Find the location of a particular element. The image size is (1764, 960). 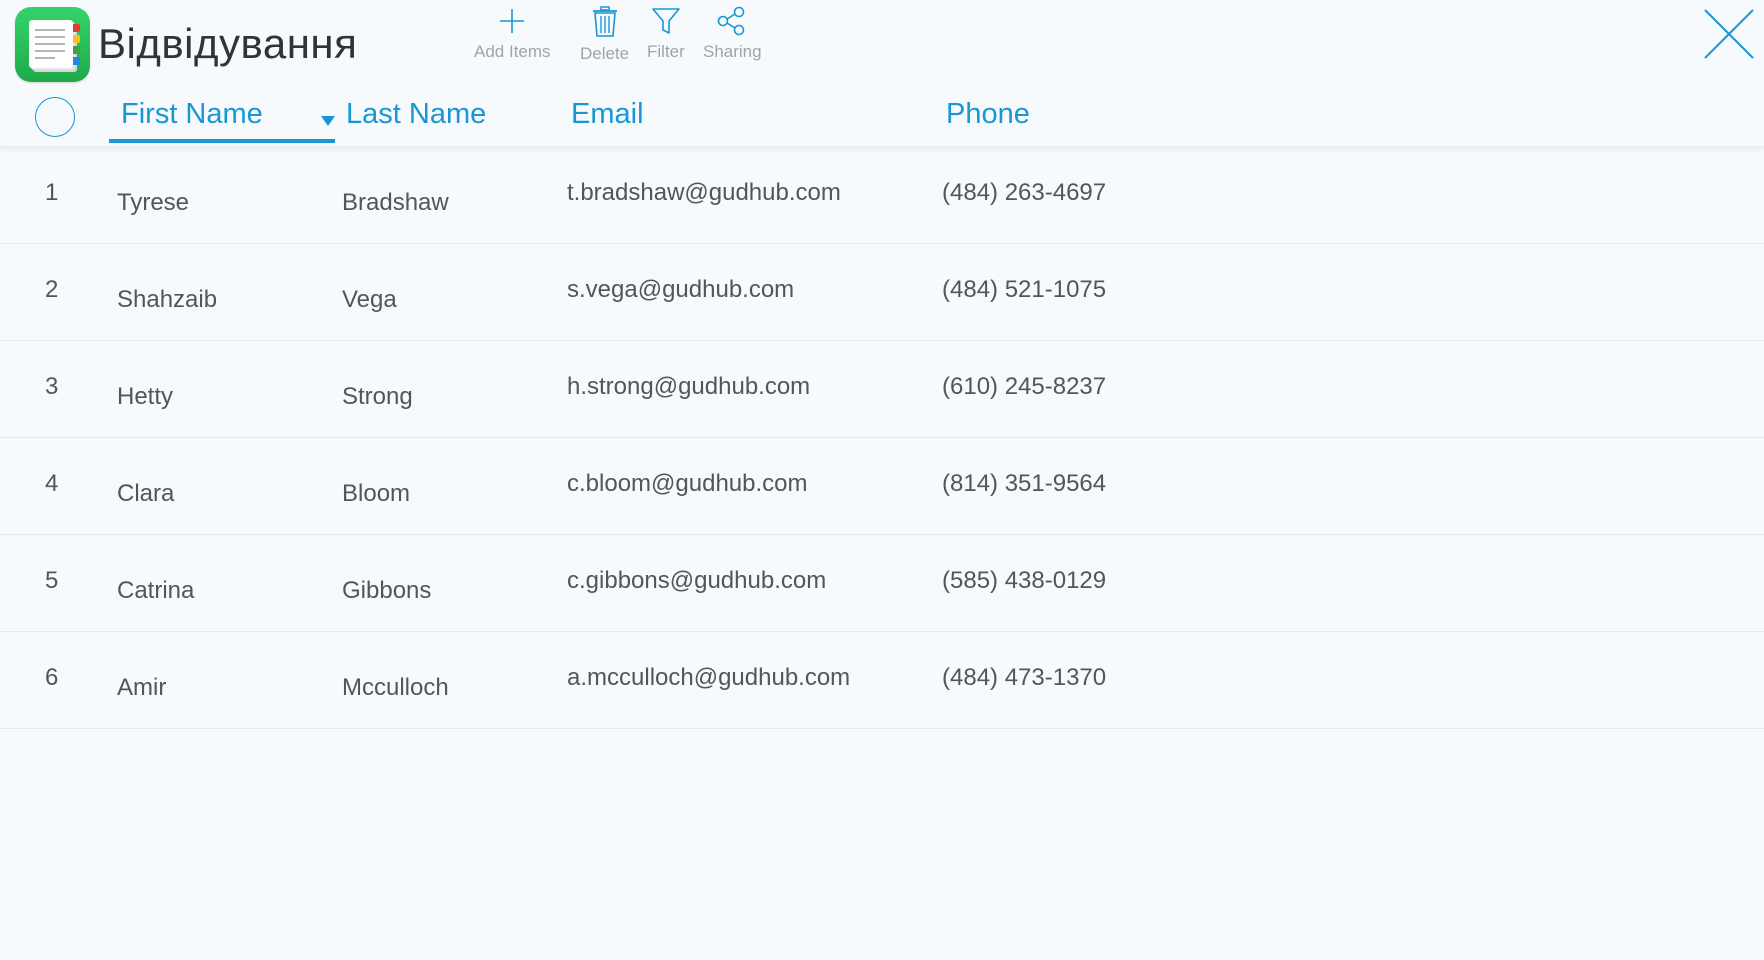

column-header-phone: Phone is located at coordinates (988, 114).